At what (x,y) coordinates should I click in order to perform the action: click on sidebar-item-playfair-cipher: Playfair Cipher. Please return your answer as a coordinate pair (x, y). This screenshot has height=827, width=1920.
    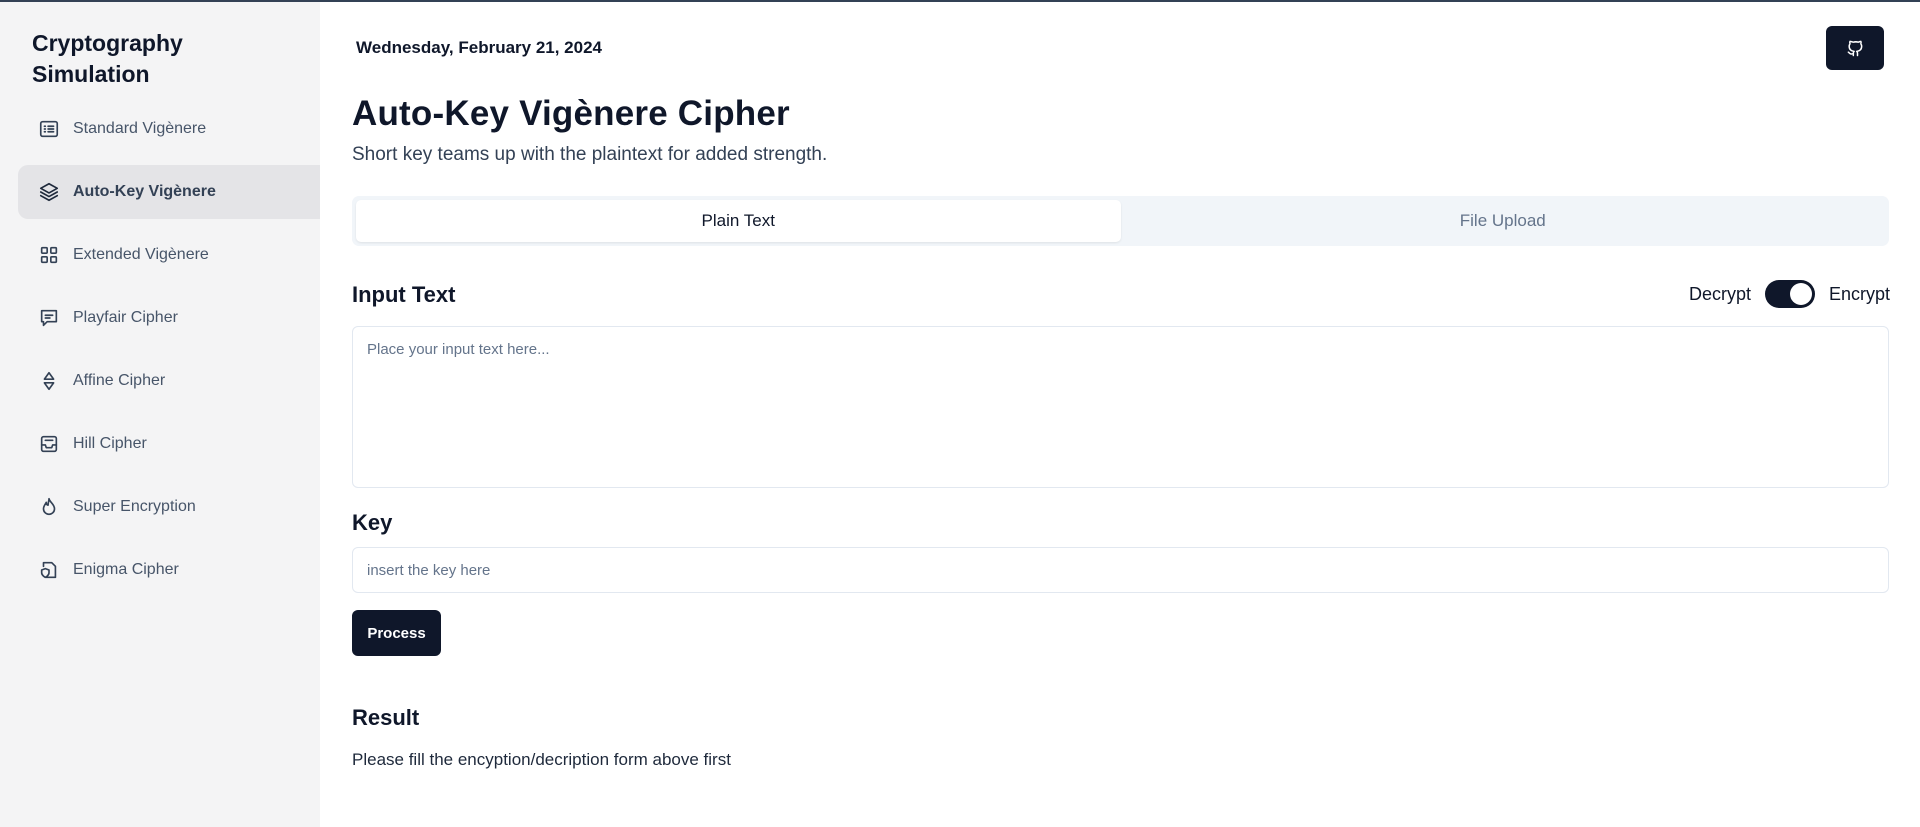
    Looking at the image, I should click on (169, 318).